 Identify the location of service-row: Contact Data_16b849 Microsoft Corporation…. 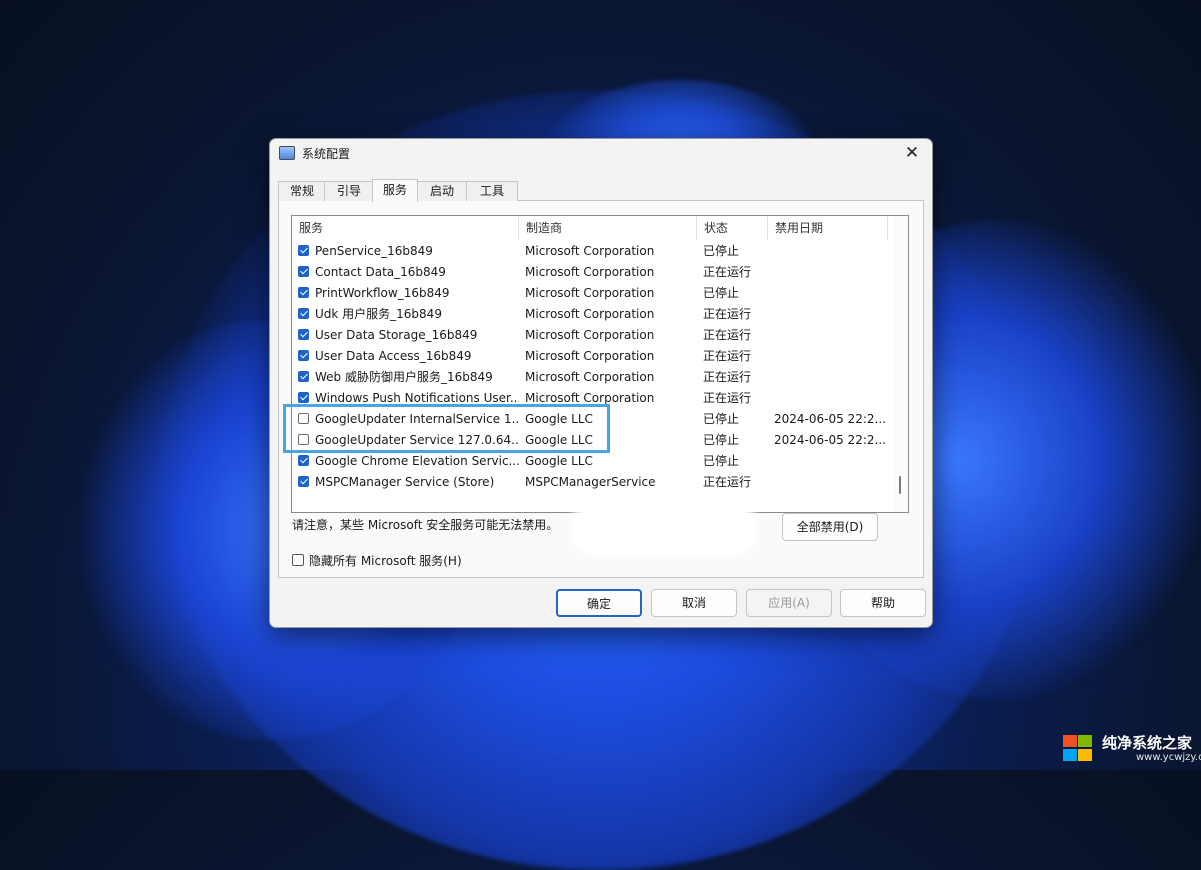
(592, 272).